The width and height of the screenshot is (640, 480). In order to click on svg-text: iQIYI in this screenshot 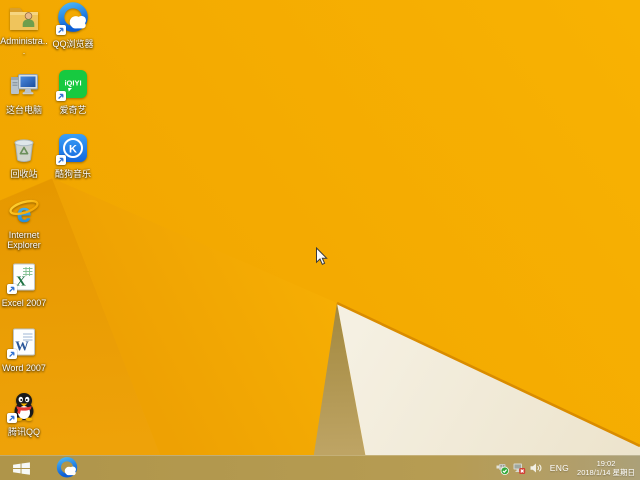, I will do `click(72, 83)`.